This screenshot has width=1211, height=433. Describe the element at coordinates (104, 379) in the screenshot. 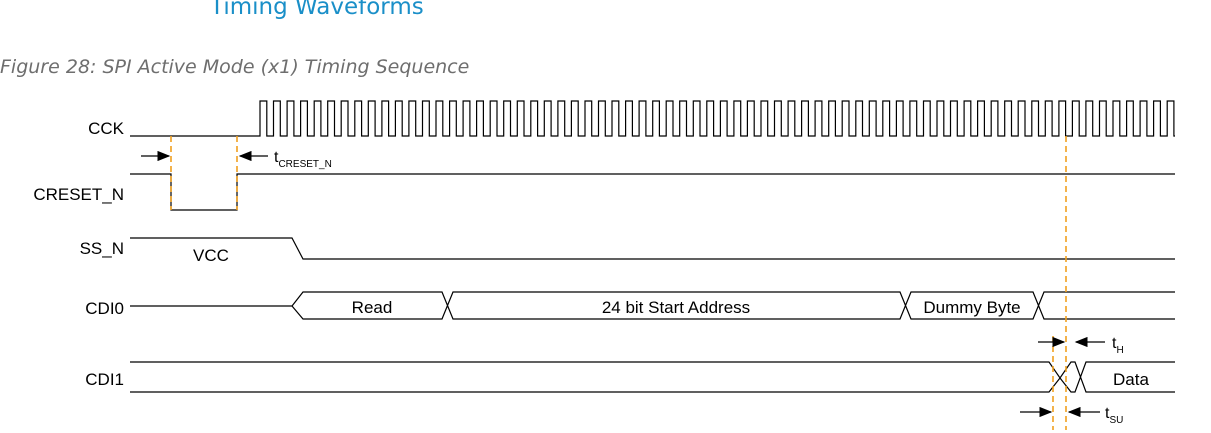

I see `signal-label-cdi1: CDI1` at that location.